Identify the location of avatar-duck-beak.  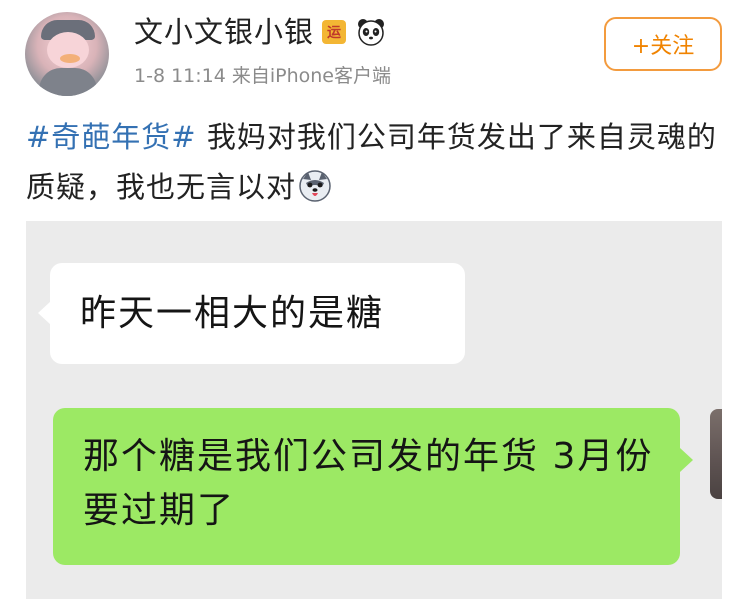
(70, 58).